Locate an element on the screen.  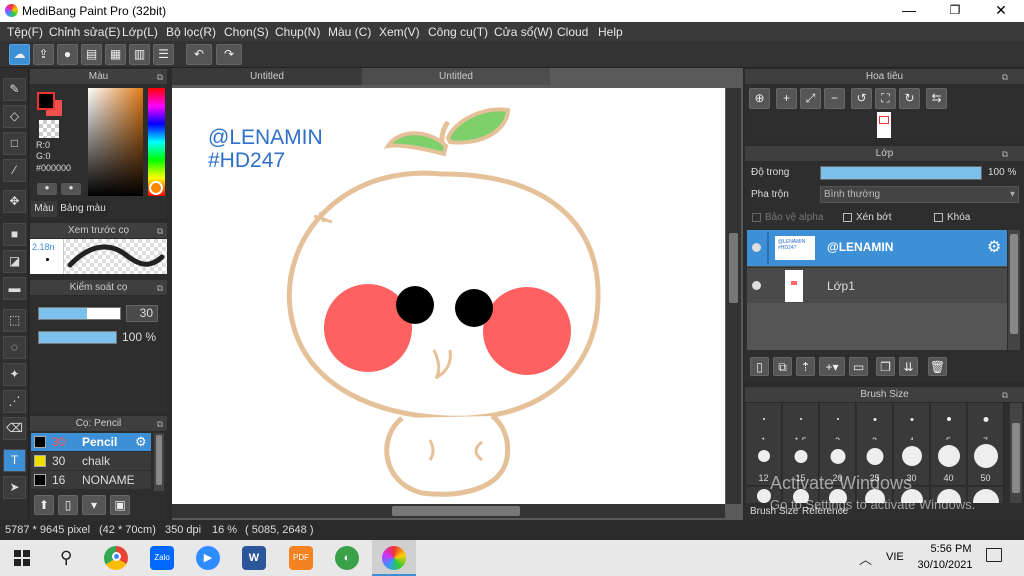
eraser-tool-icon: ◇ is located at coordinates (14, 116).